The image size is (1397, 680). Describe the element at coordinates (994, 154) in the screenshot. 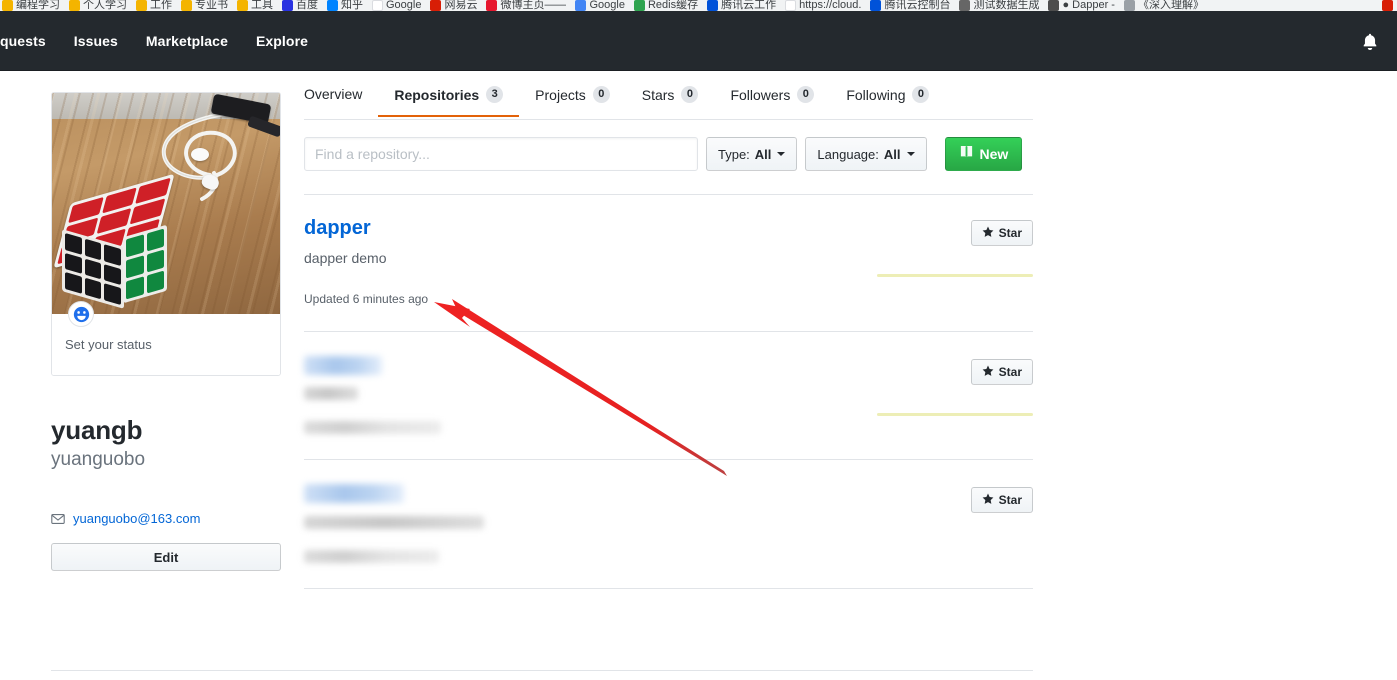

I see `new-repository-label: New` at that location.